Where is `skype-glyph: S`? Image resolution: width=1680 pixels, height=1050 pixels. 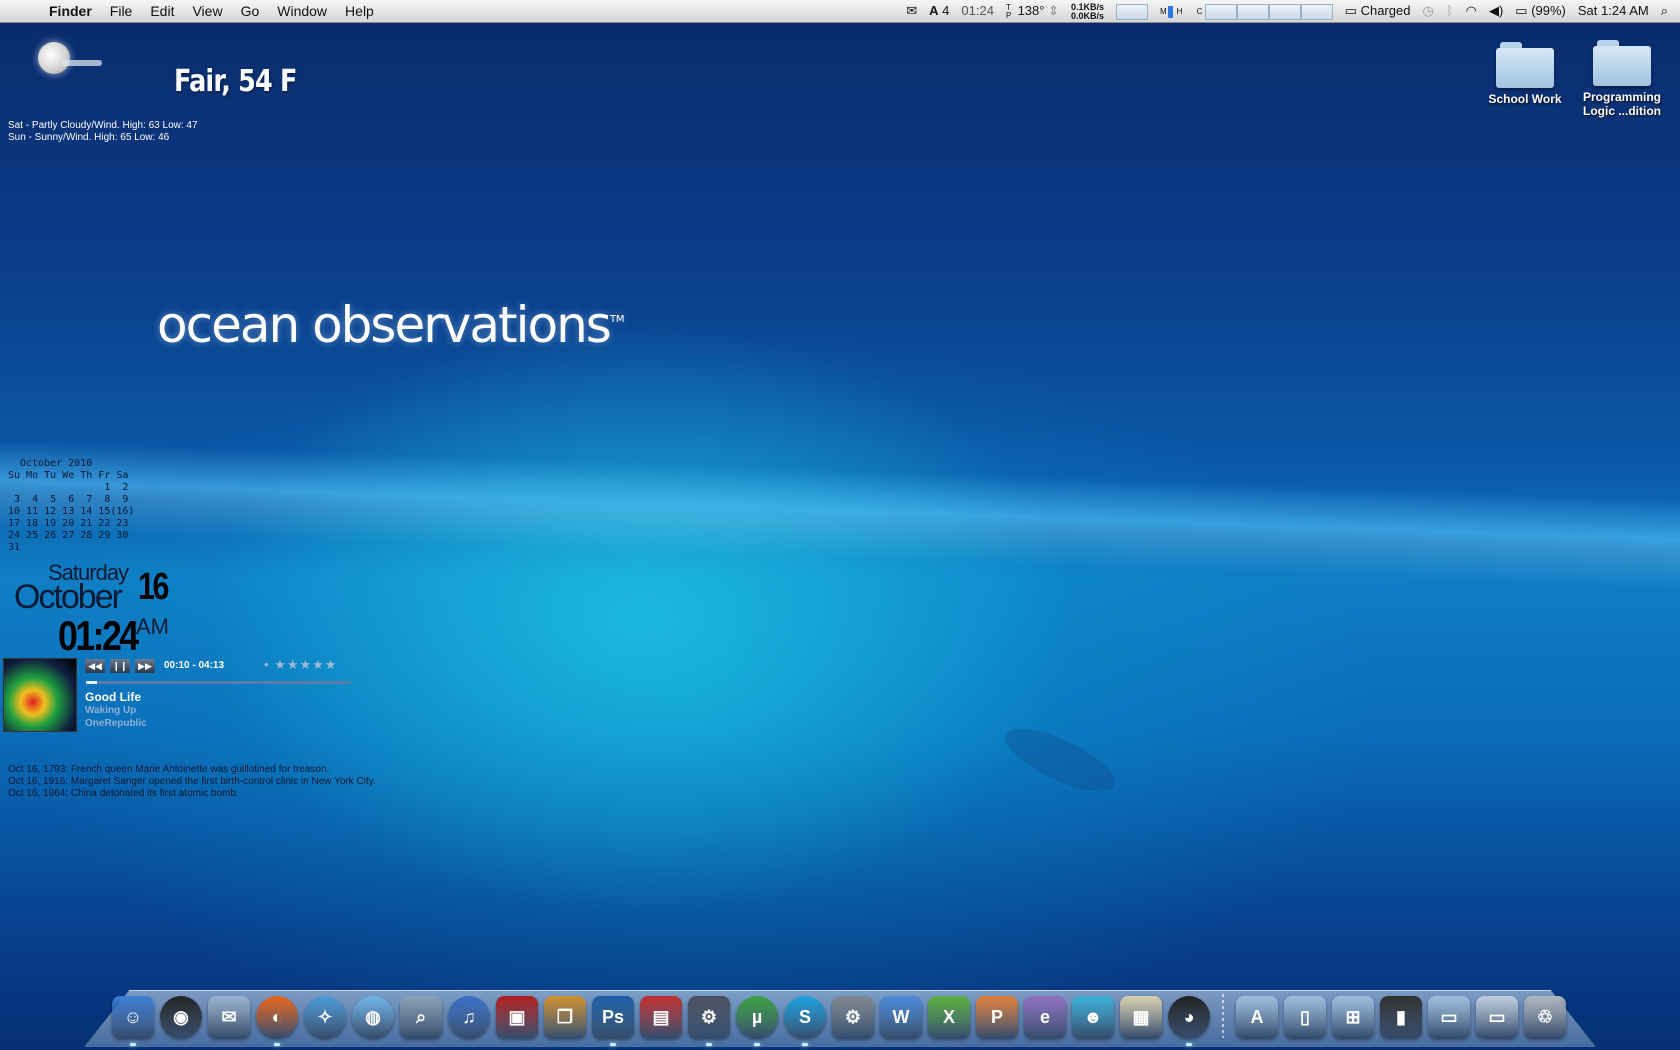
skype-glyph: S is located at coordinates (804, 1016).